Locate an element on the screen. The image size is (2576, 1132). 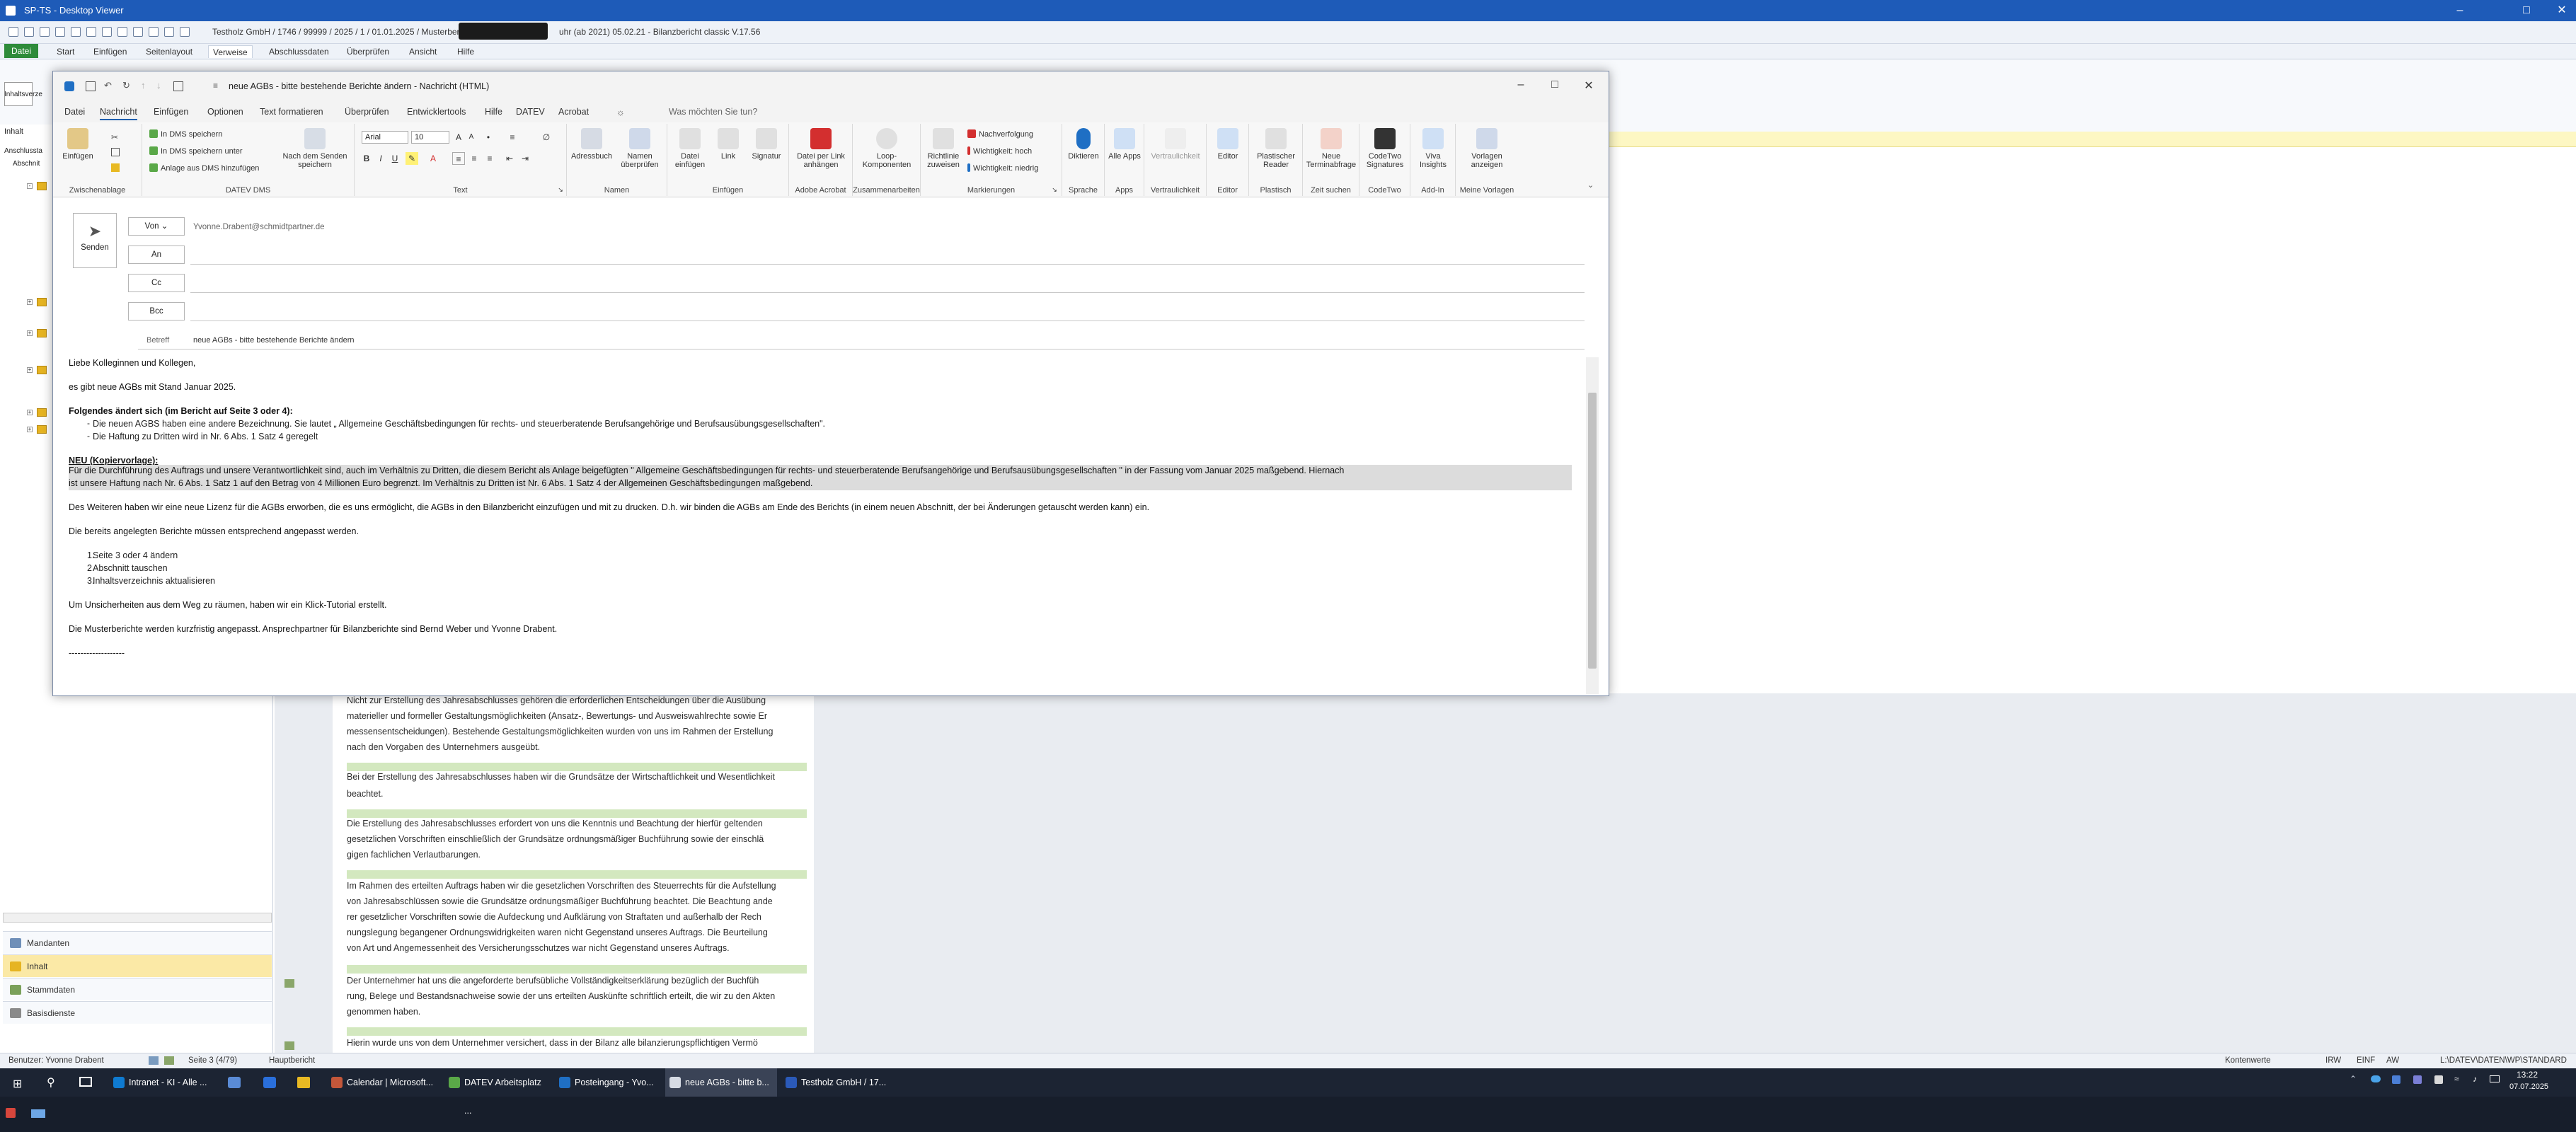
tree-row: - is located at coordinates (33, 186).